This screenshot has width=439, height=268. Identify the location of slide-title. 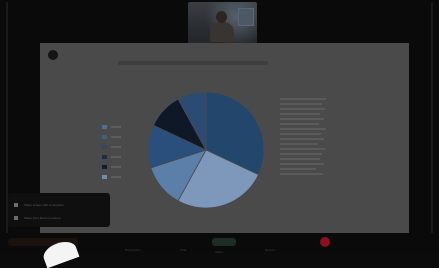
(193, 63).